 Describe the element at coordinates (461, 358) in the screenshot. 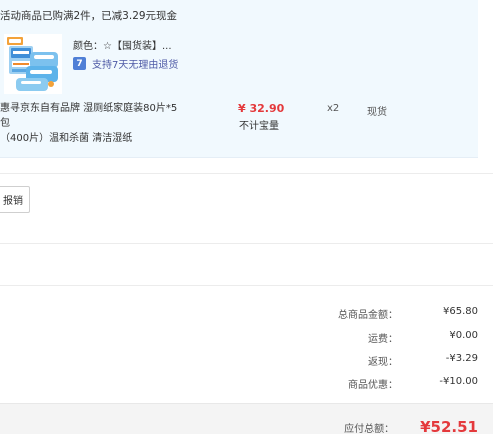

I see `rebate-value: -¥3.29` at that location.